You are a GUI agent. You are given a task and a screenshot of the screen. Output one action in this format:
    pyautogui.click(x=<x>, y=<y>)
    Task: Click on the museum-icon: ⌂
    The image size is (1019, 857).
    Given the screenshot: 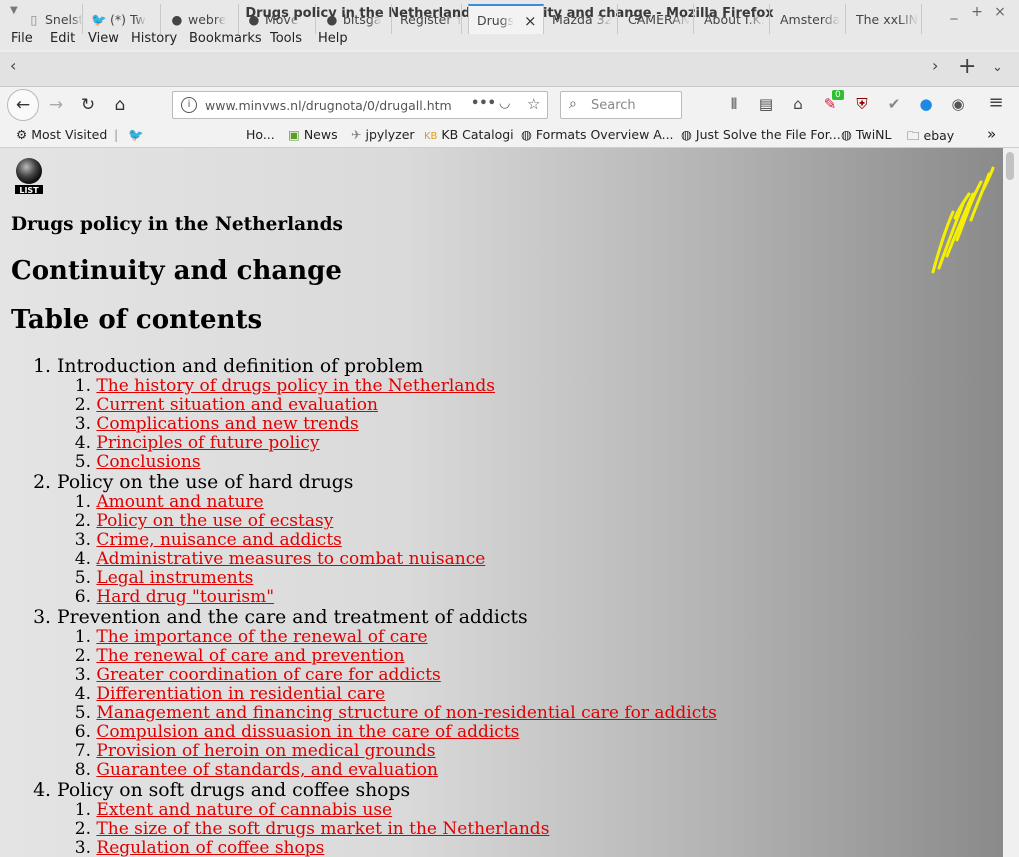 What is the action you would take?
    pyautogui.click(x=798, y=104)
    